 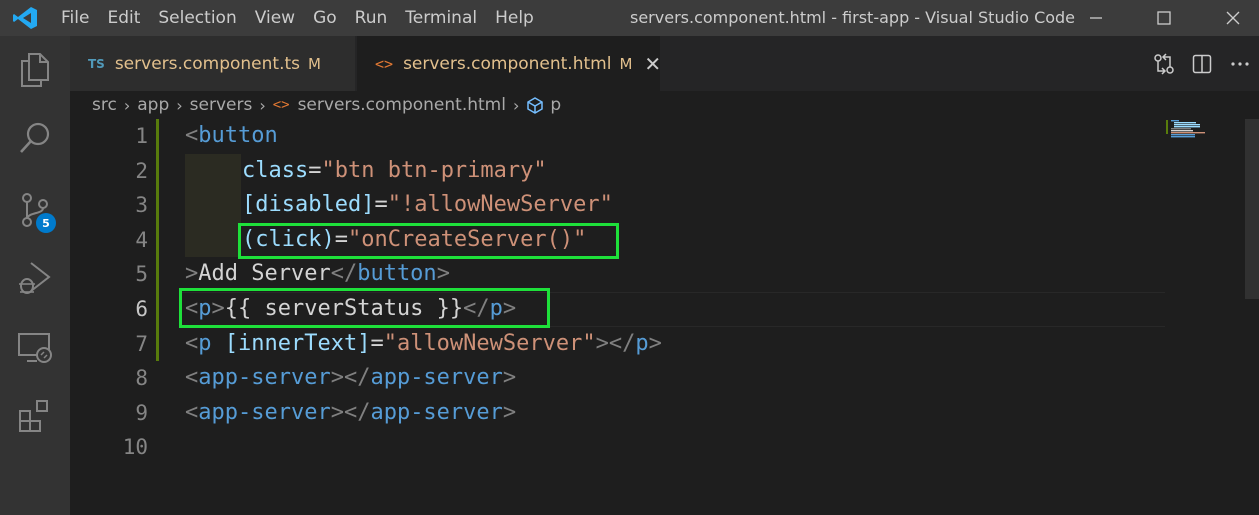 I want to click on highlight-box-click-binding, so click(x=428, y=241).